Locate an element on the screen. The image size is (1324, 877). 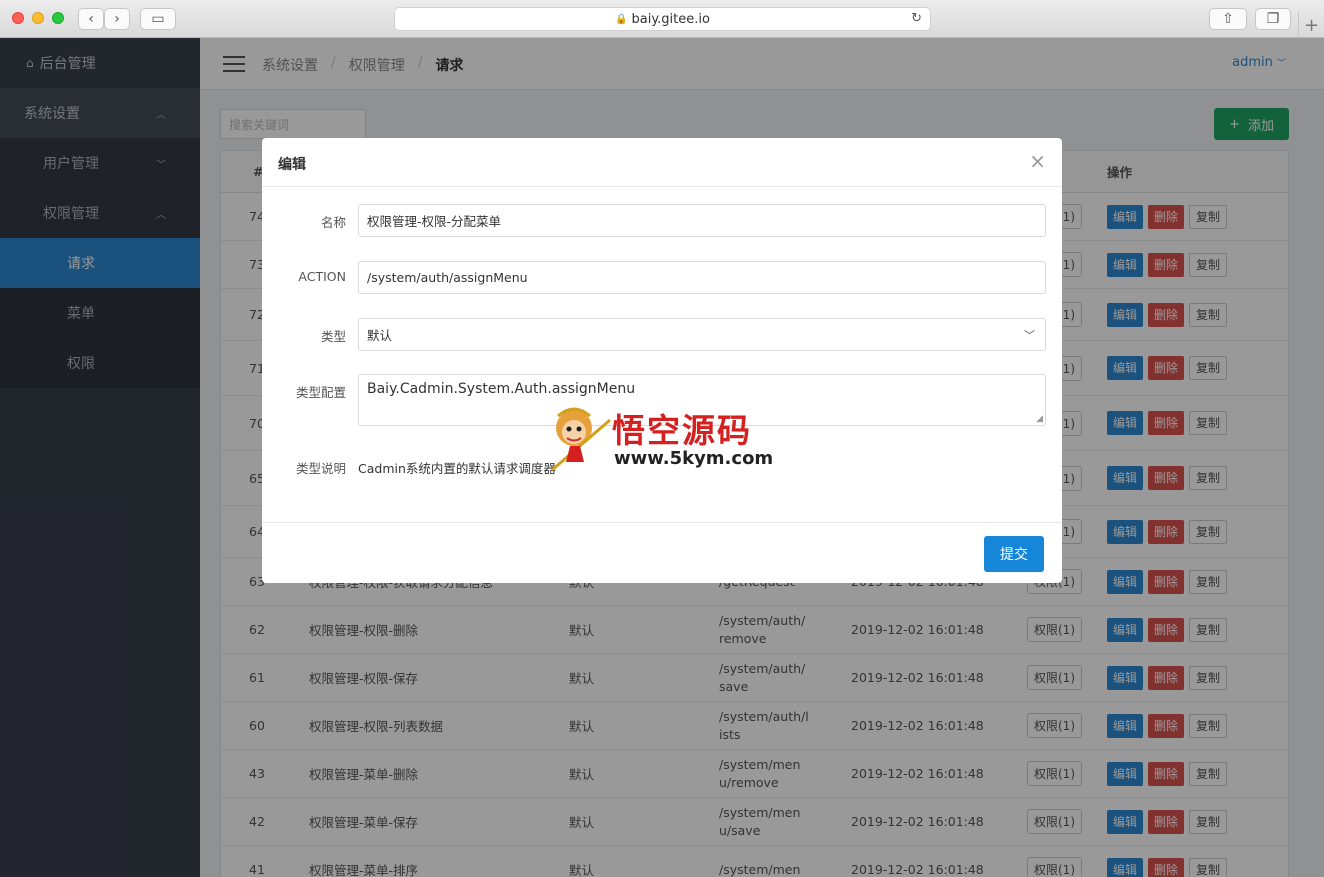
name-field: 权限管理-权限-分配菜单 is located at coordinates (702, 220).